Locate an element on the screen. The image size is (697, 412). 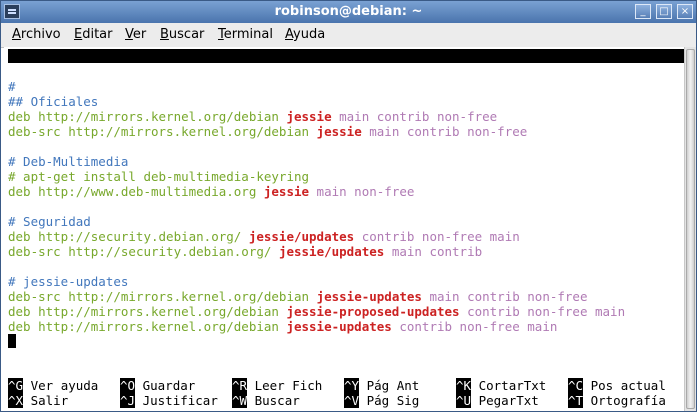
shortcut-key: ^W is located at coordinates (240, 400).